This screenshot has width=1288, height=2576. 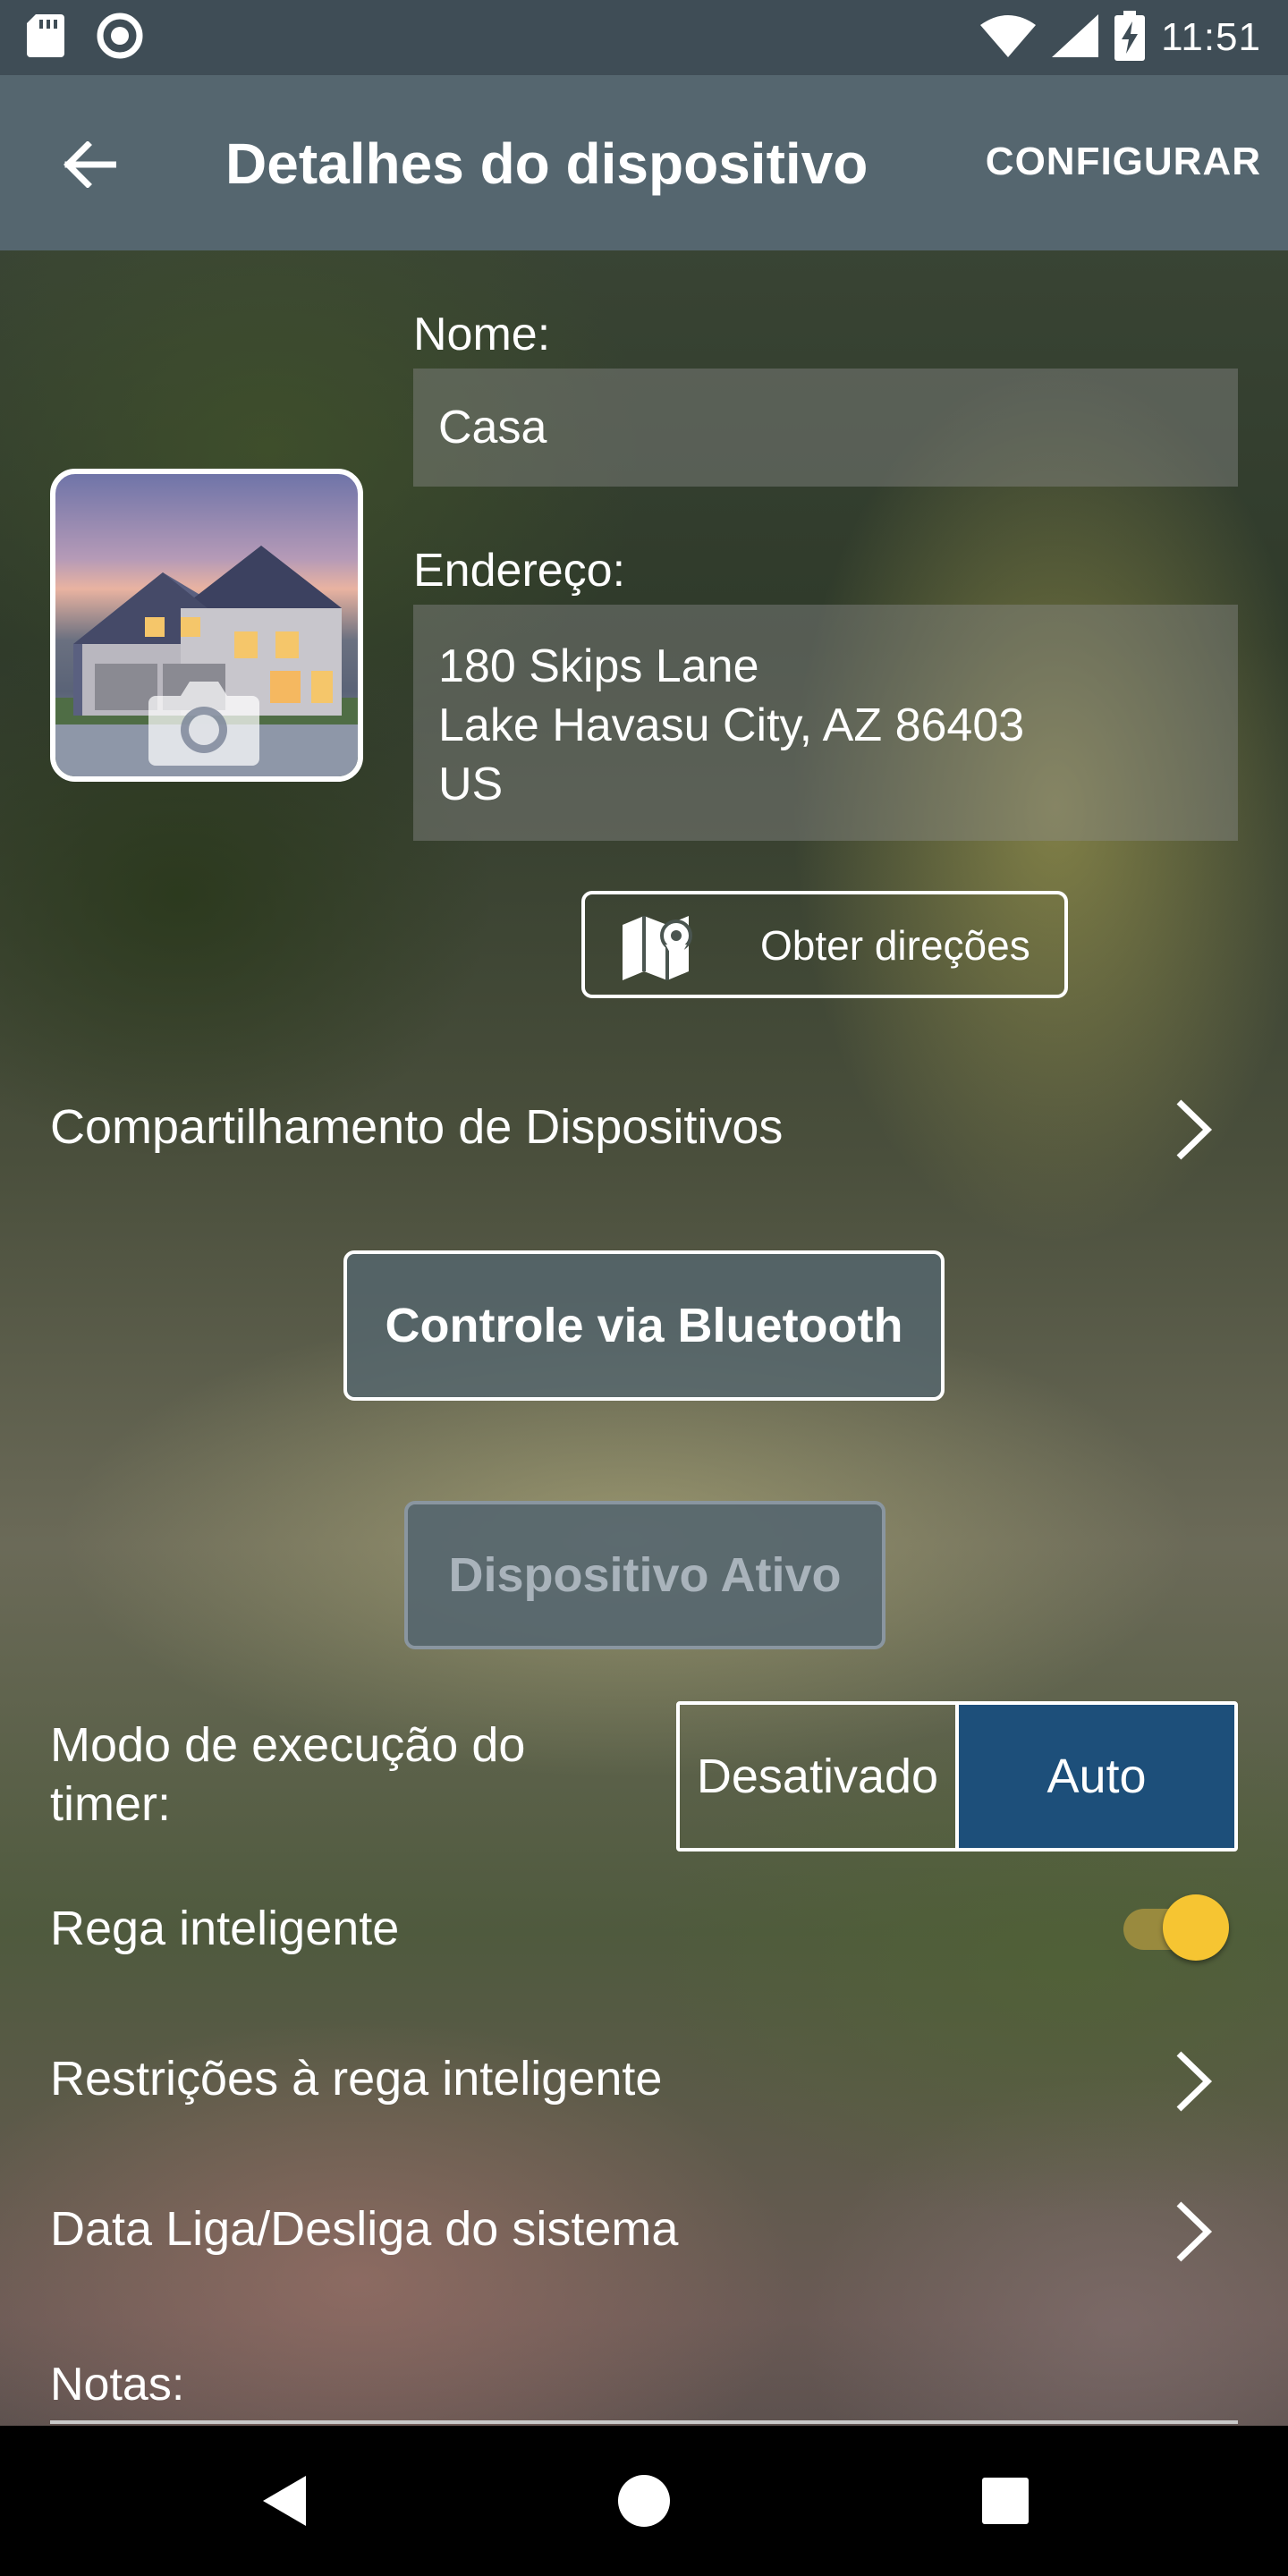 I want to click on get-directions-button: Obter direções, so click(x=824, y=944).